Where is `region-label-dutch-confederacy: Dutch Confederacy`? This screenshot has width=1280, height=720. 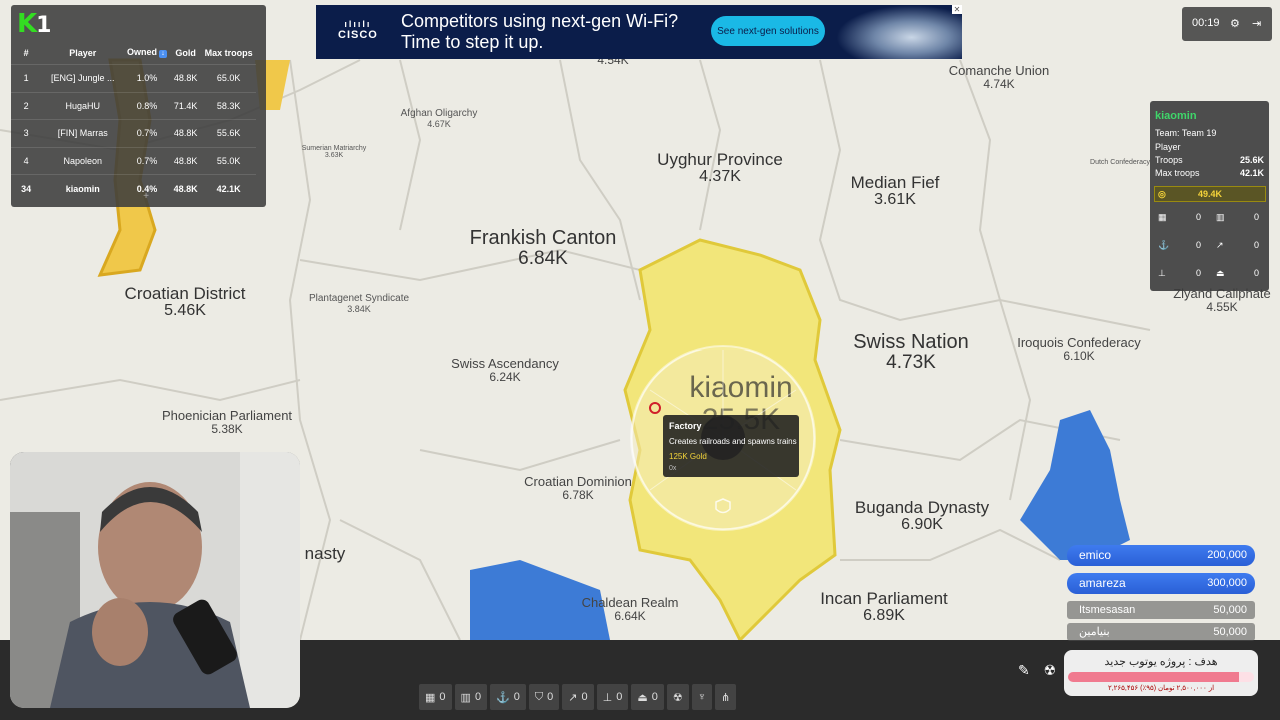
region-label-dutch-confederacy: Dutch Confederacy is located at coordinates (1120, 162).